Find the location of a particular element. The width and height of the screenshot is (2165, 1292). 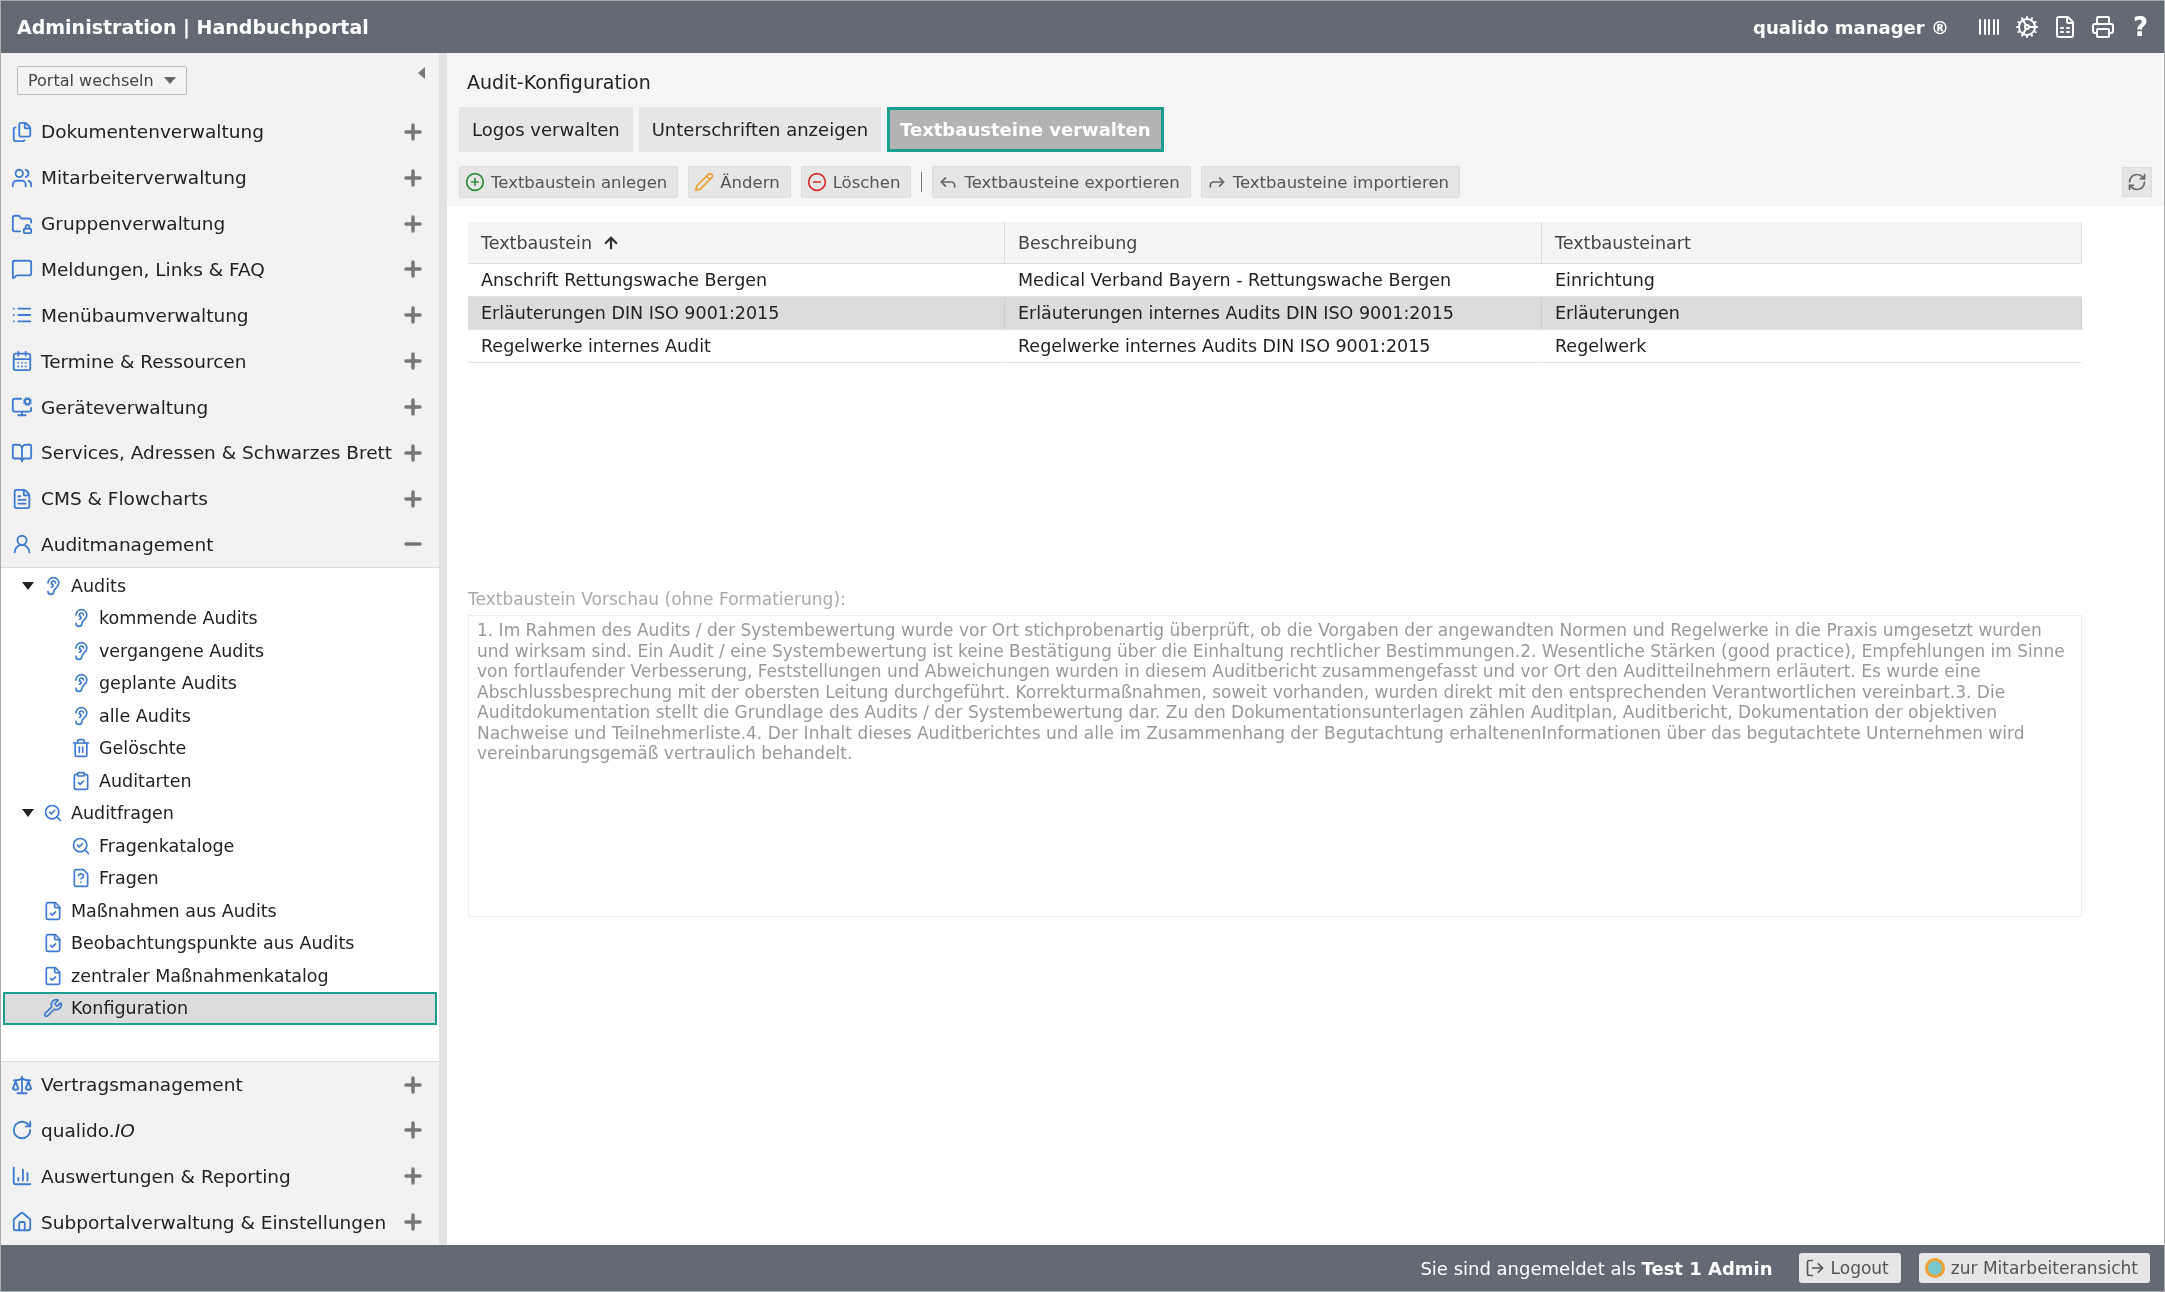

menu-label: Geräteverwaltung is located at coordinates (125, 407).